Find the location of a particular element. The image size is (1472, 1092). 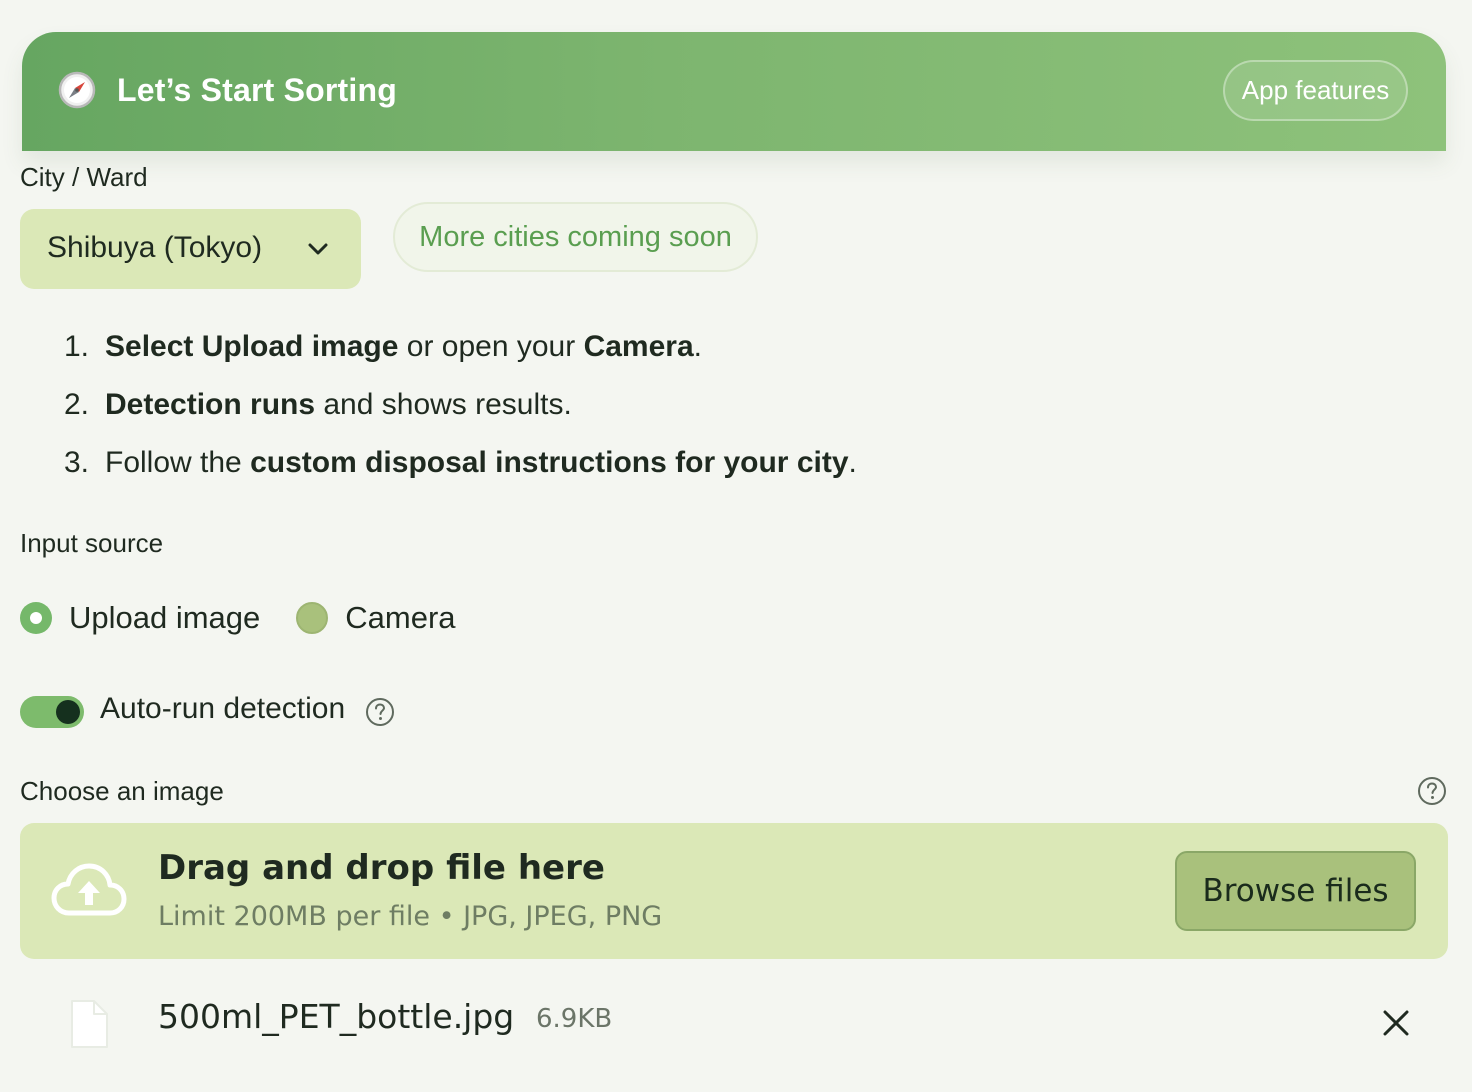

uploaded-file-size: 6.9KB is located at coordinates (574, 1019).